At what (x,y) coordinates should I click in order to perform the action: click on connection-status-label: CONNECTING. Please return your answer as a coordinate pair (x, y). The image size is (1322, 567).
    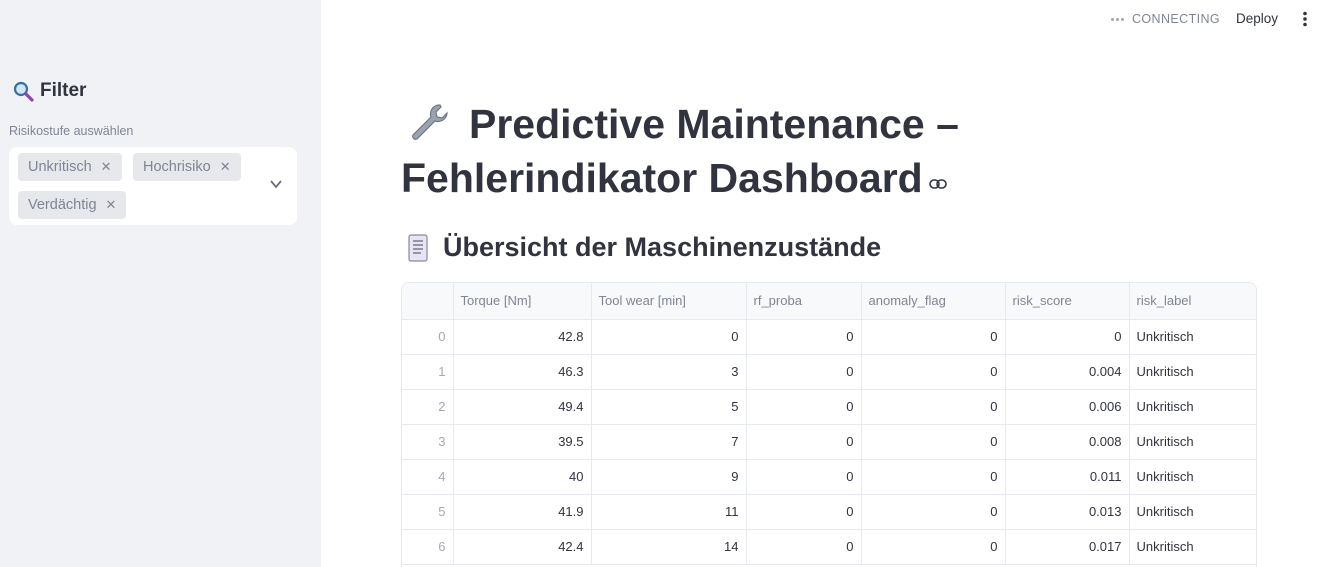
    Looking at the image, I should click on (1176, 19).